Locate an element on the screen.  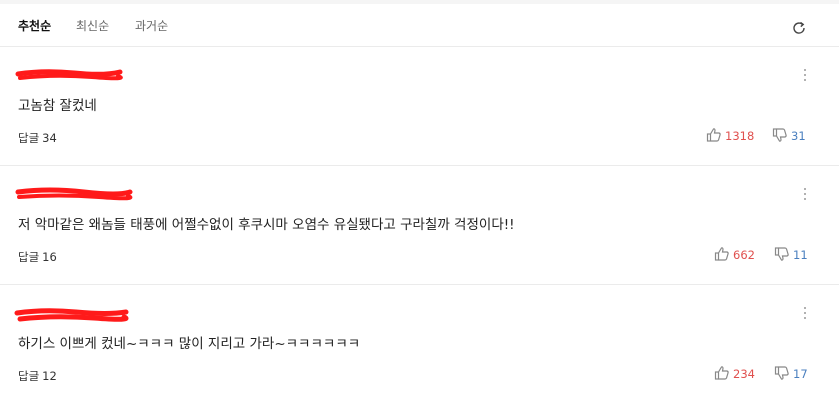
reply-button: 답글 16 is located at coordinates (37, 257).